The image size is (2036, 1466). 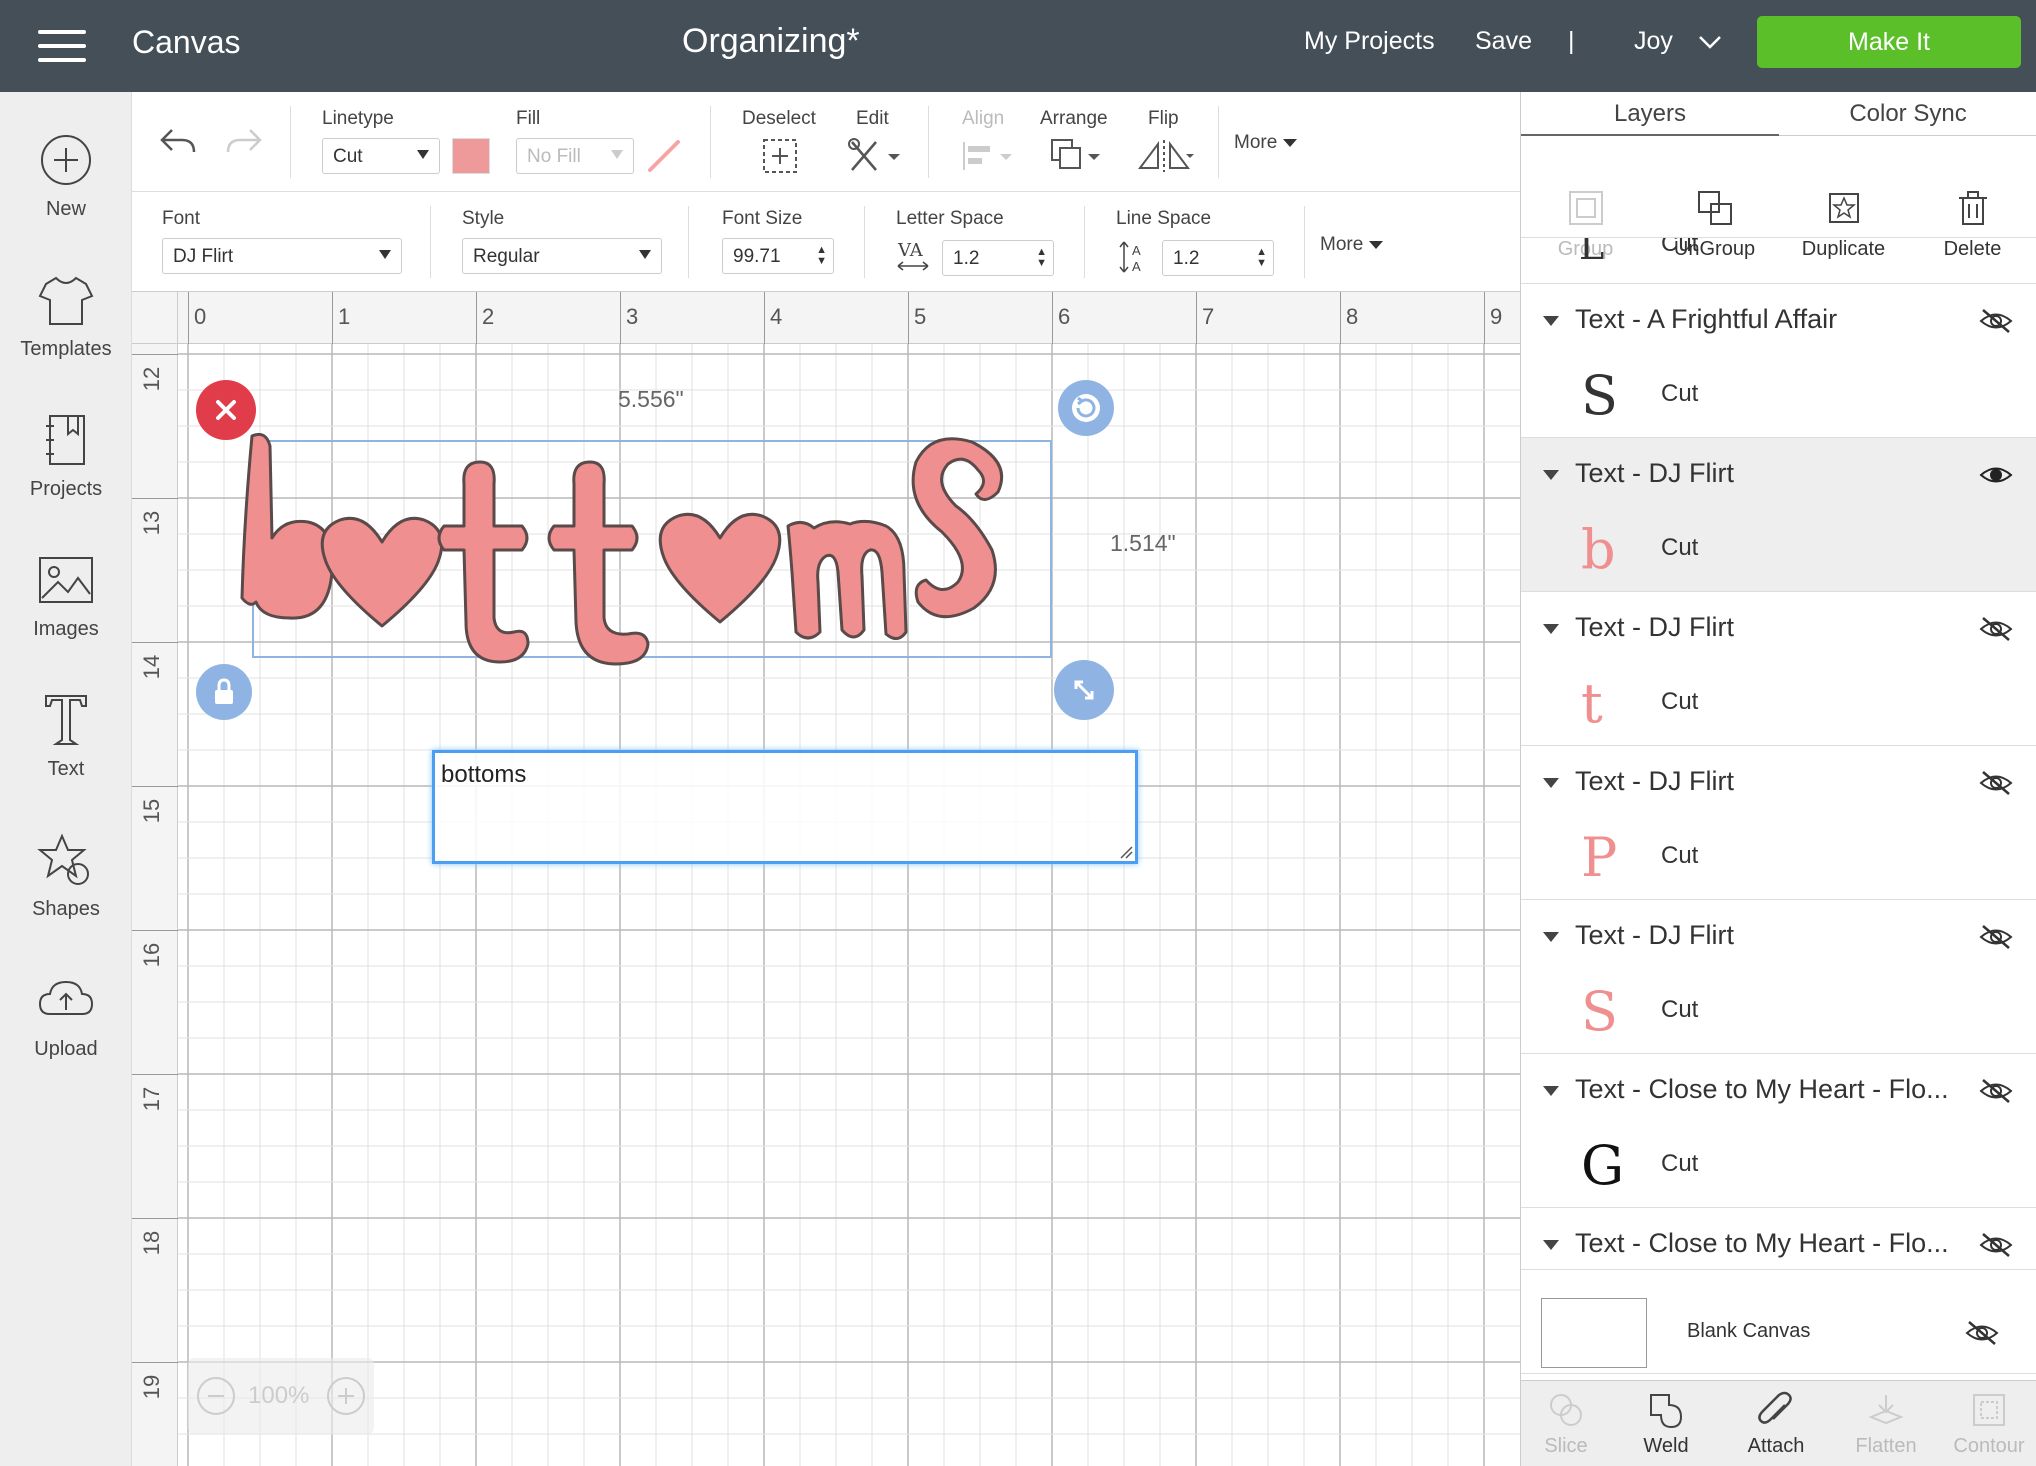 What do you see at coordinates (1136, 266) in the screenshot?
I see `svg-text: A` at bounding box center [1136, 266].